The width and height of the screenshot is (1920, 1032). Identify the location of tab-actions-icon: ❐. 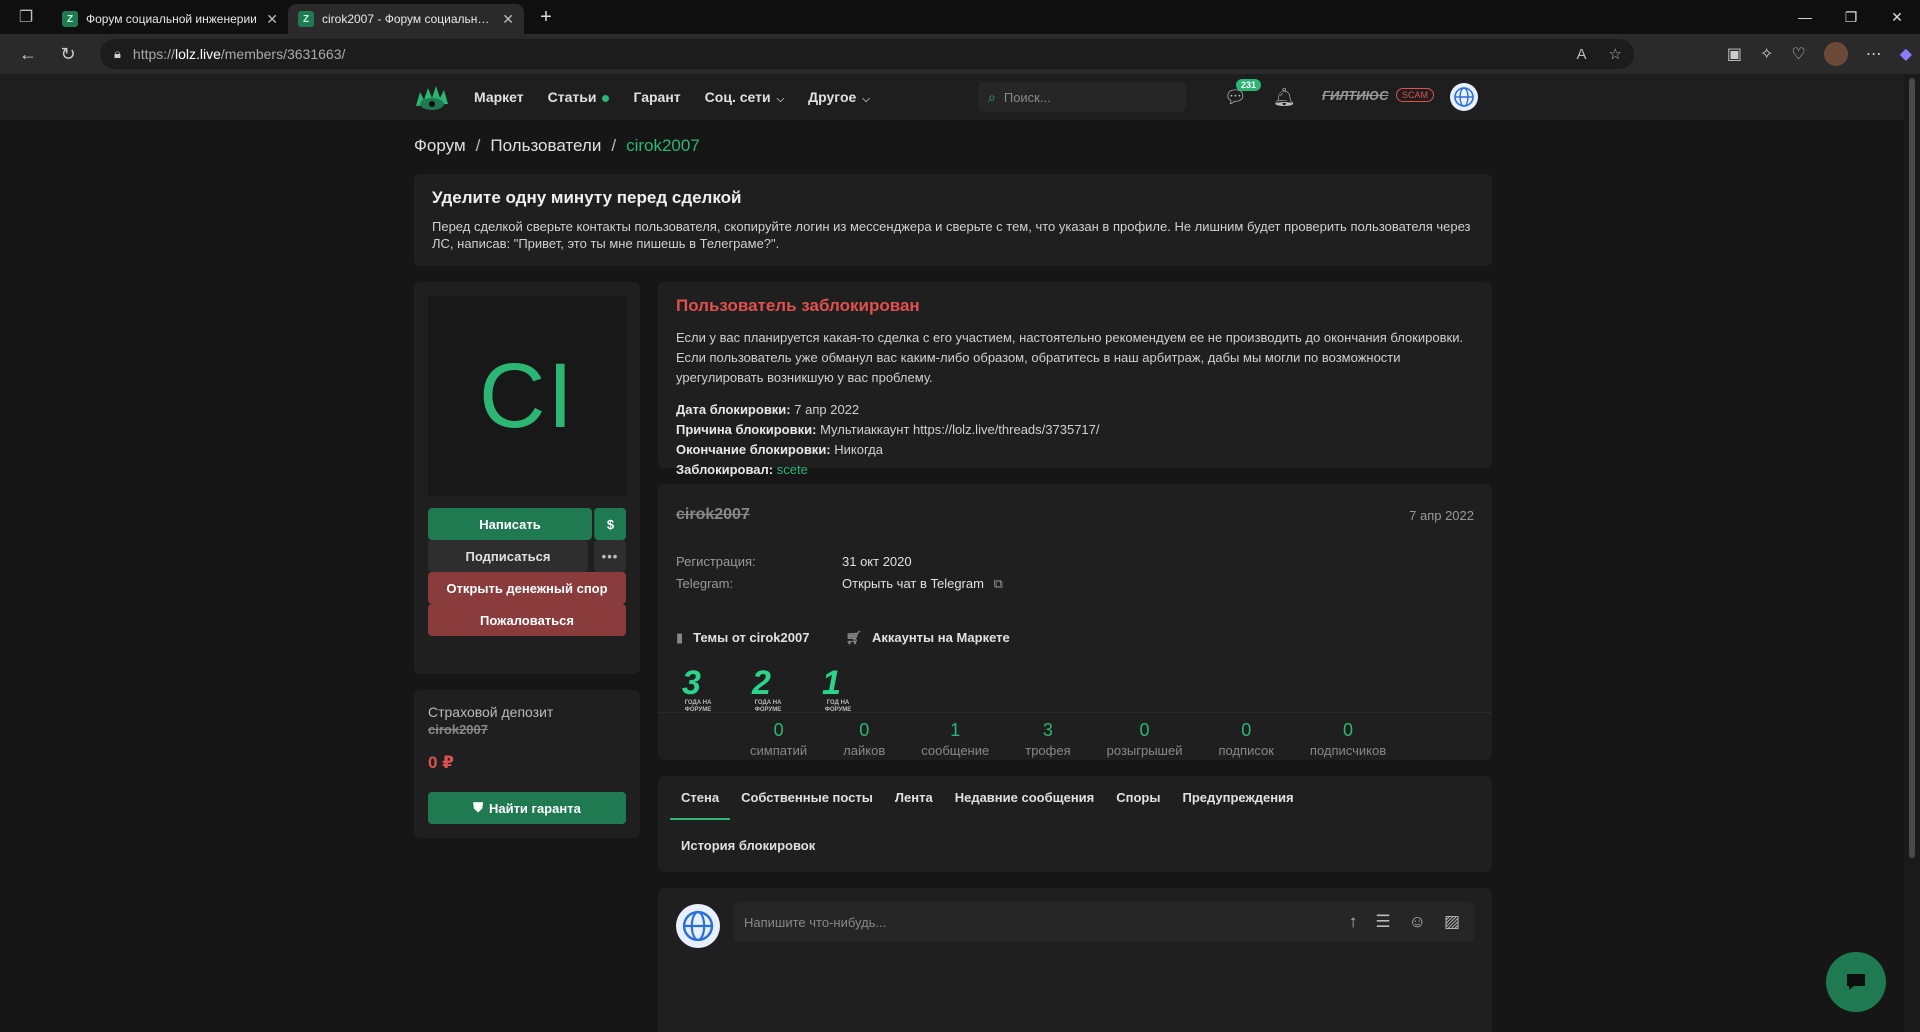
(26, 17).